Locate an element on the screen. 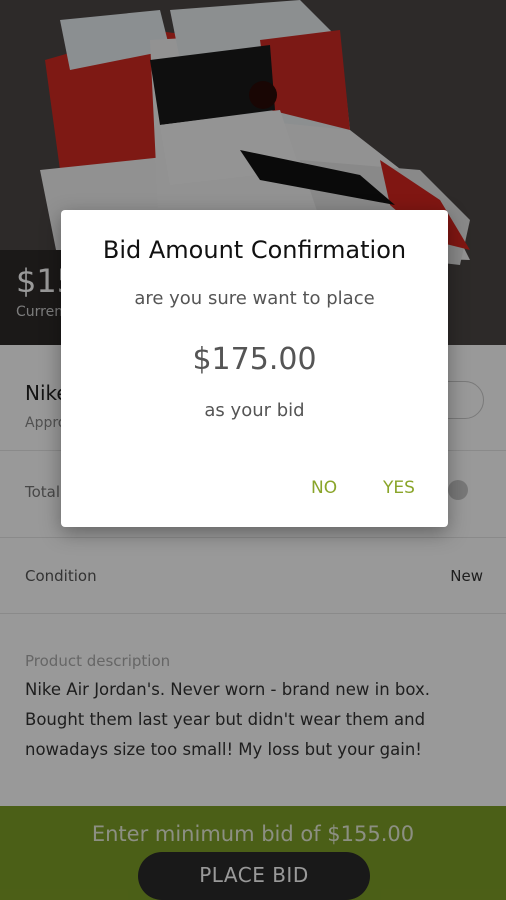 This screenshot has width=506, height=900. dialog-title: Bid Amount Confirmation is located at coordinates (254, 250).